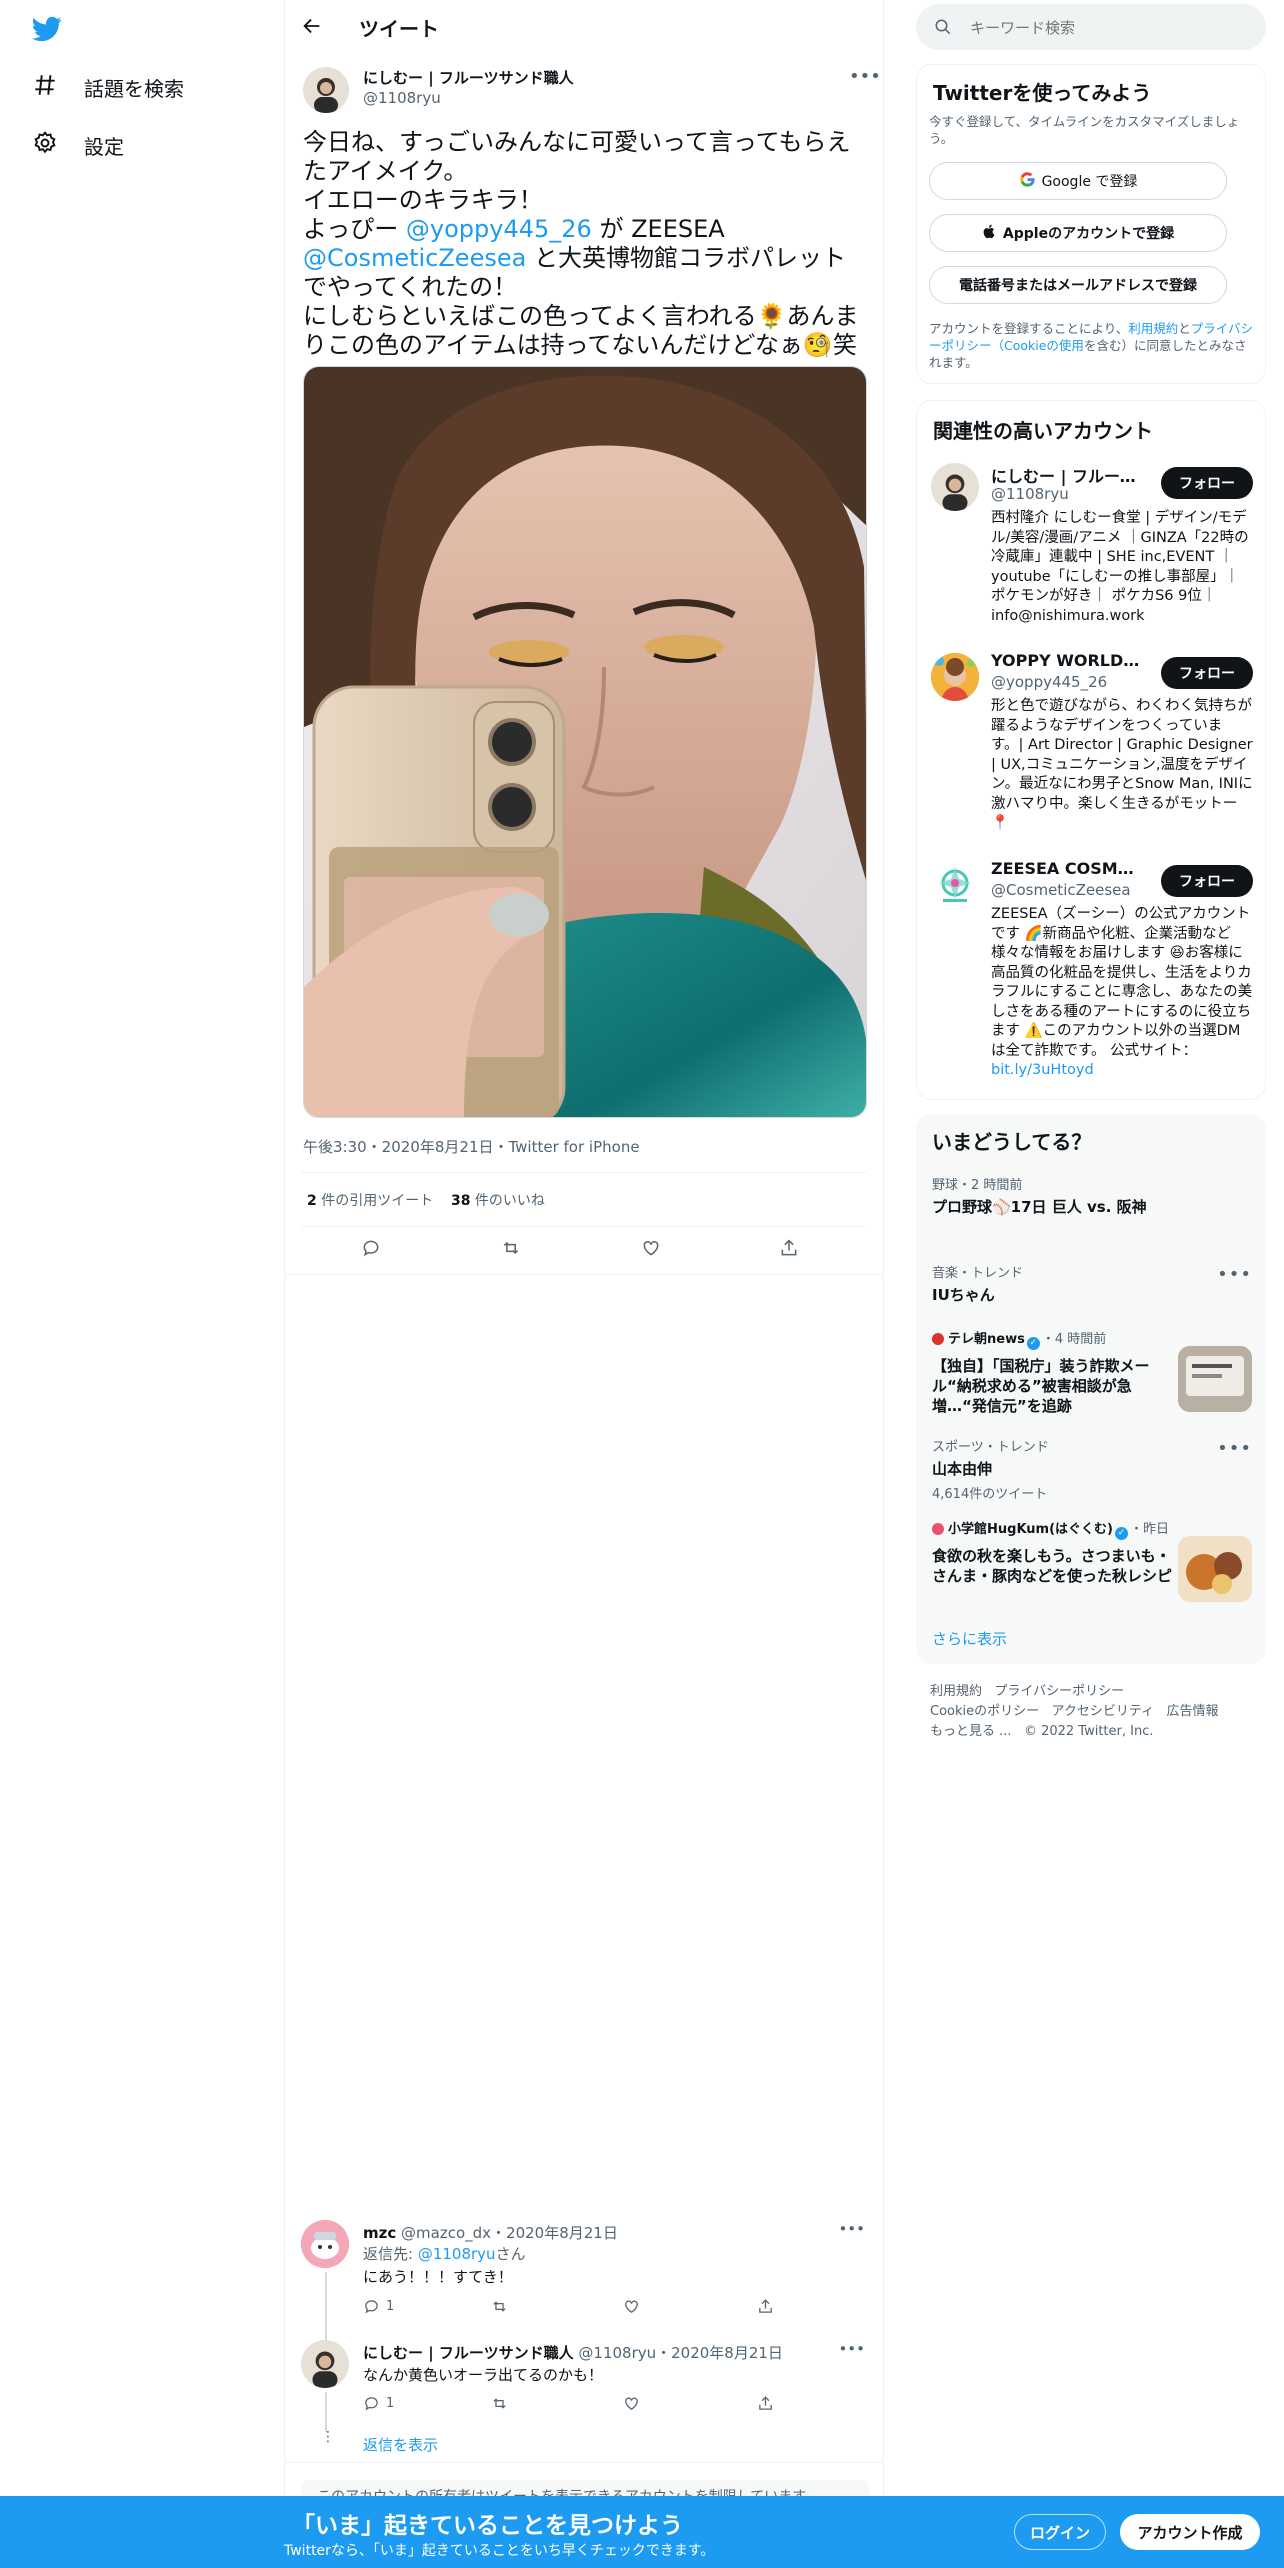 The width and height of the screenshot is (1284, 2568). I want to click on tweet-timestamp: 午後3:30・2020年8月21日・Twitter for iPhone, so click(471, 1146).